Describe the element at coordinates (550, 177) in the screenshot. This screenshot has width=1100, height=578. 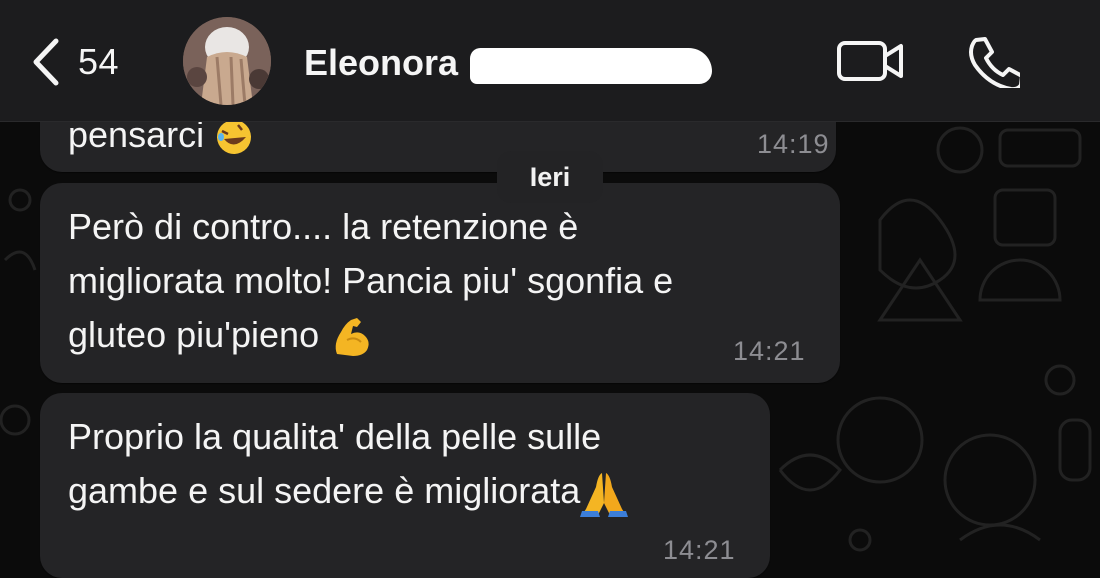
I see `date-separator: Ieri` at that location.